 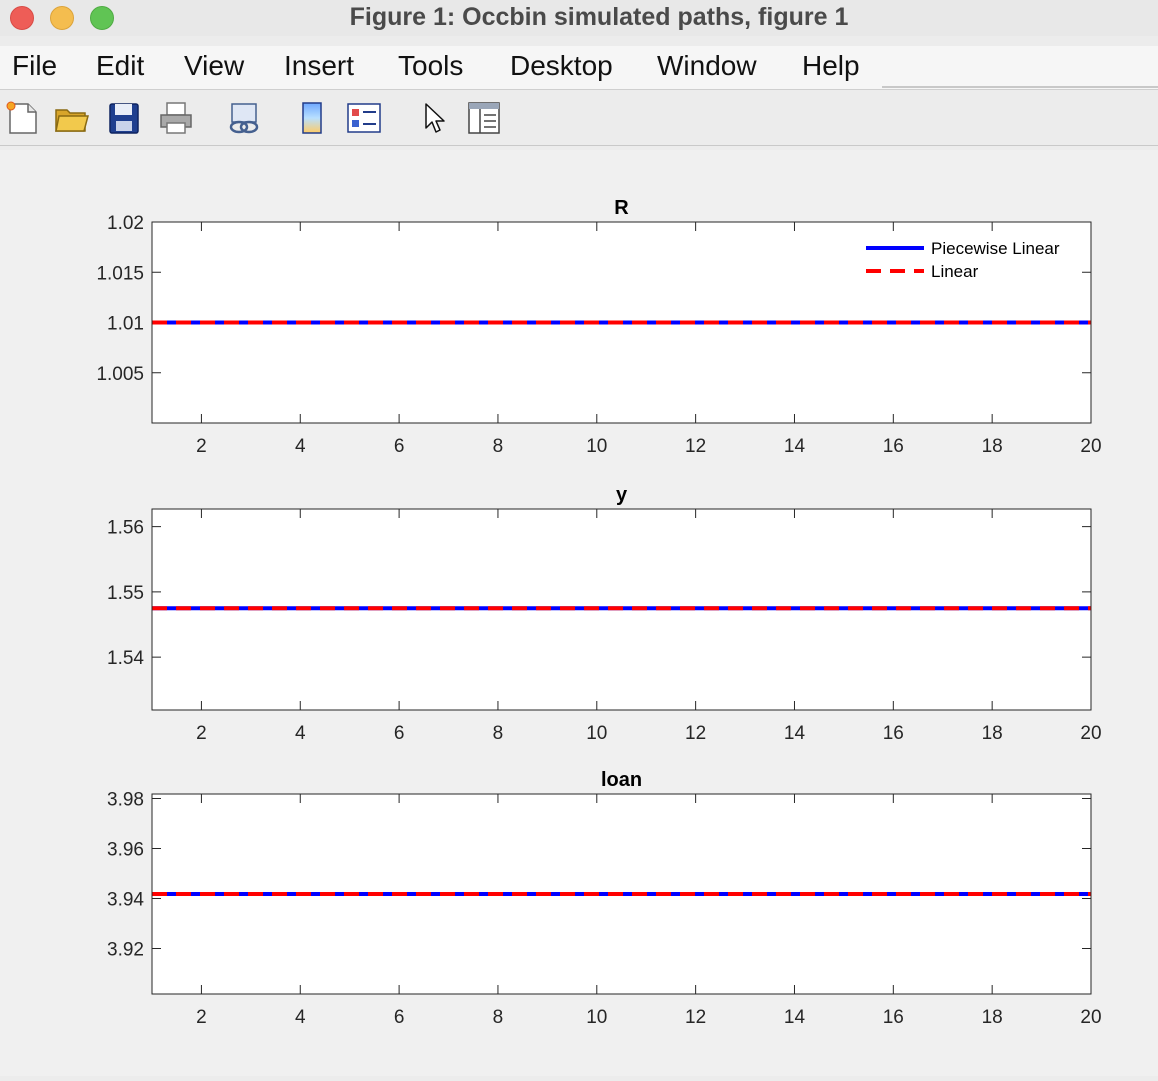 I want to click on legend-label: Piecewise Linear, so click(x=995, y=248).